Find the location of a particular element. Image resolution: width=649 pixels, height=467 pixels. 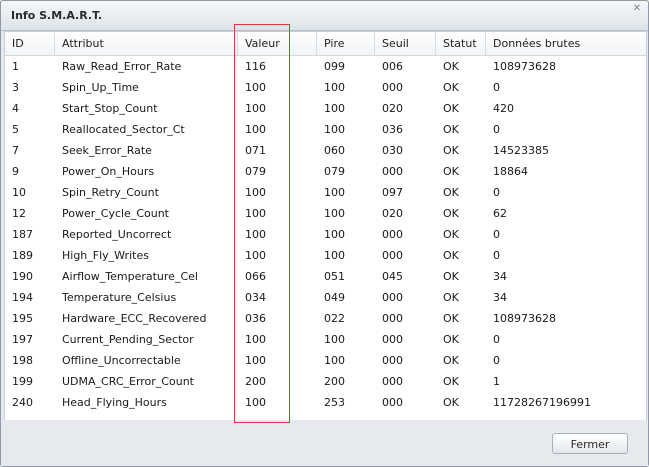

cell-id: 5 is located at coordinates (15, 129).